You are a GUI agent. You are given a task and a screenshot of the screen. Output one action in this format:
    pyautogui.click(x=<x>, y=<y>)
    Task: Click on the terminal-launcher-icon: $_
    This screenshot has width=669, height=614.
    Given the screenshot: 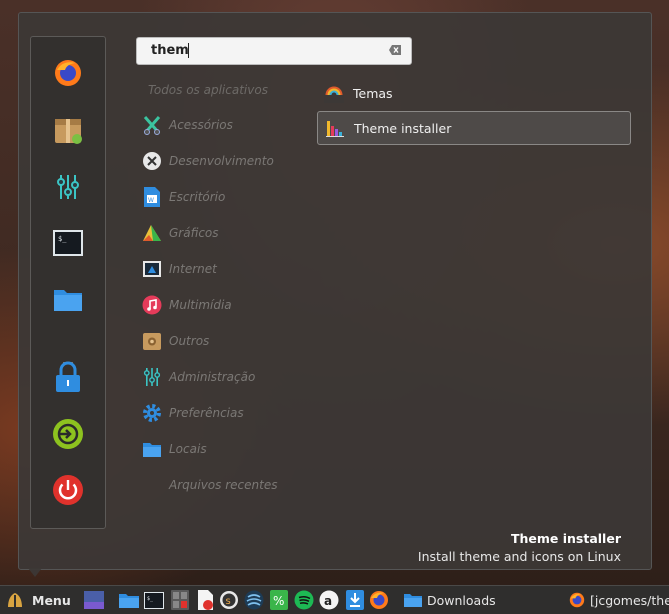 What is the action you would take?
    pyautogui.click(x=154, y=600)
    